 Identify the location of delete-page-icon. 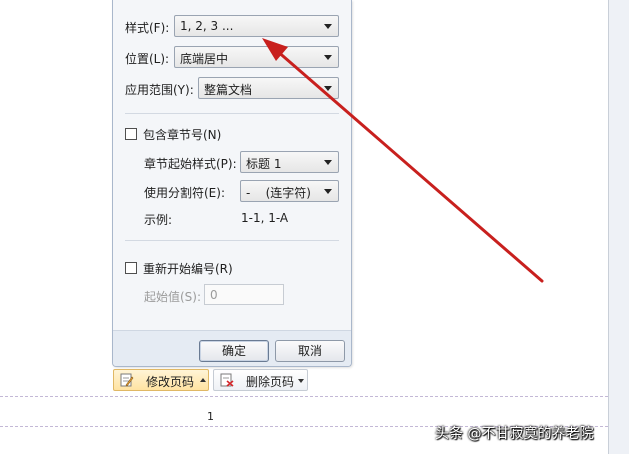
(227, 380).